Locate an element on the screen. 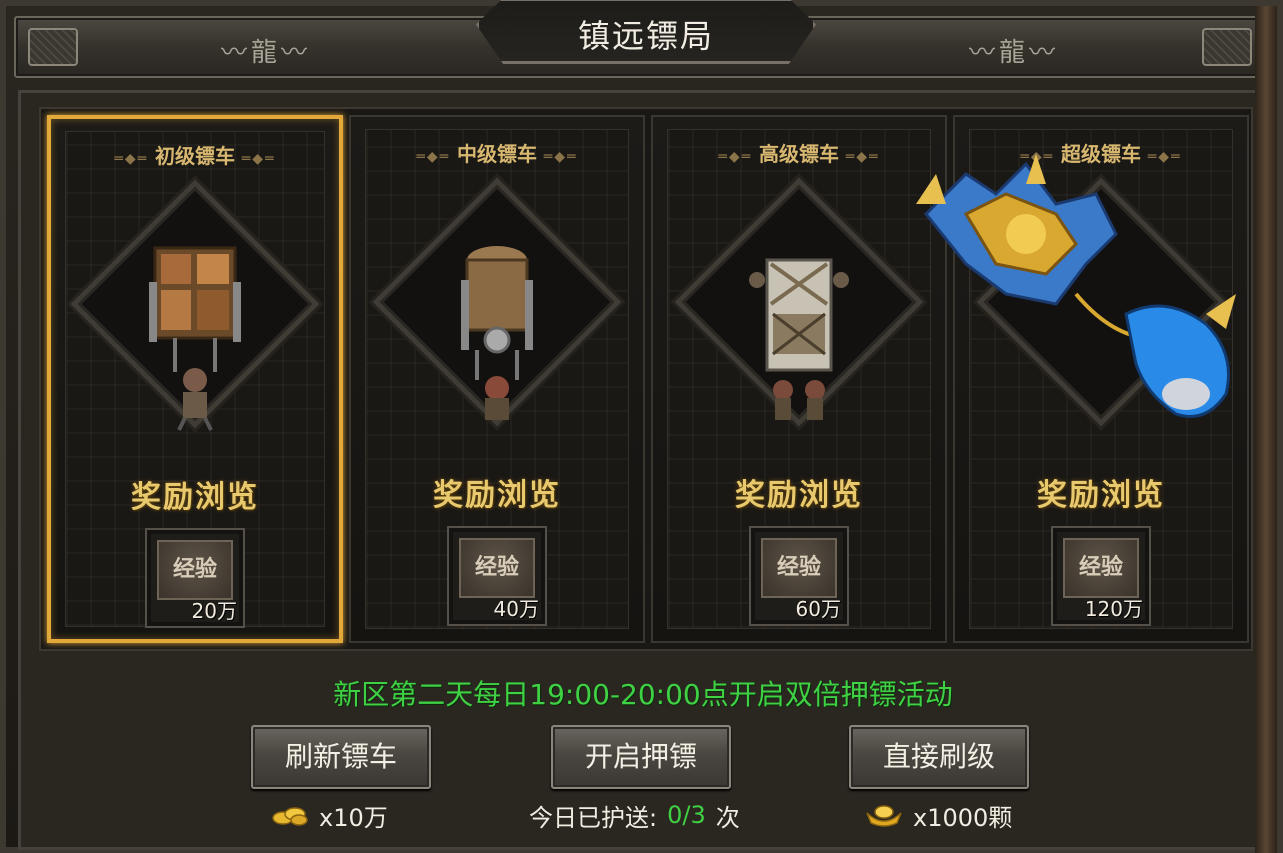 This screenshot has width=1283, height=853. direct-cost-value: x1000颗 is located at coordinates (963, 817).